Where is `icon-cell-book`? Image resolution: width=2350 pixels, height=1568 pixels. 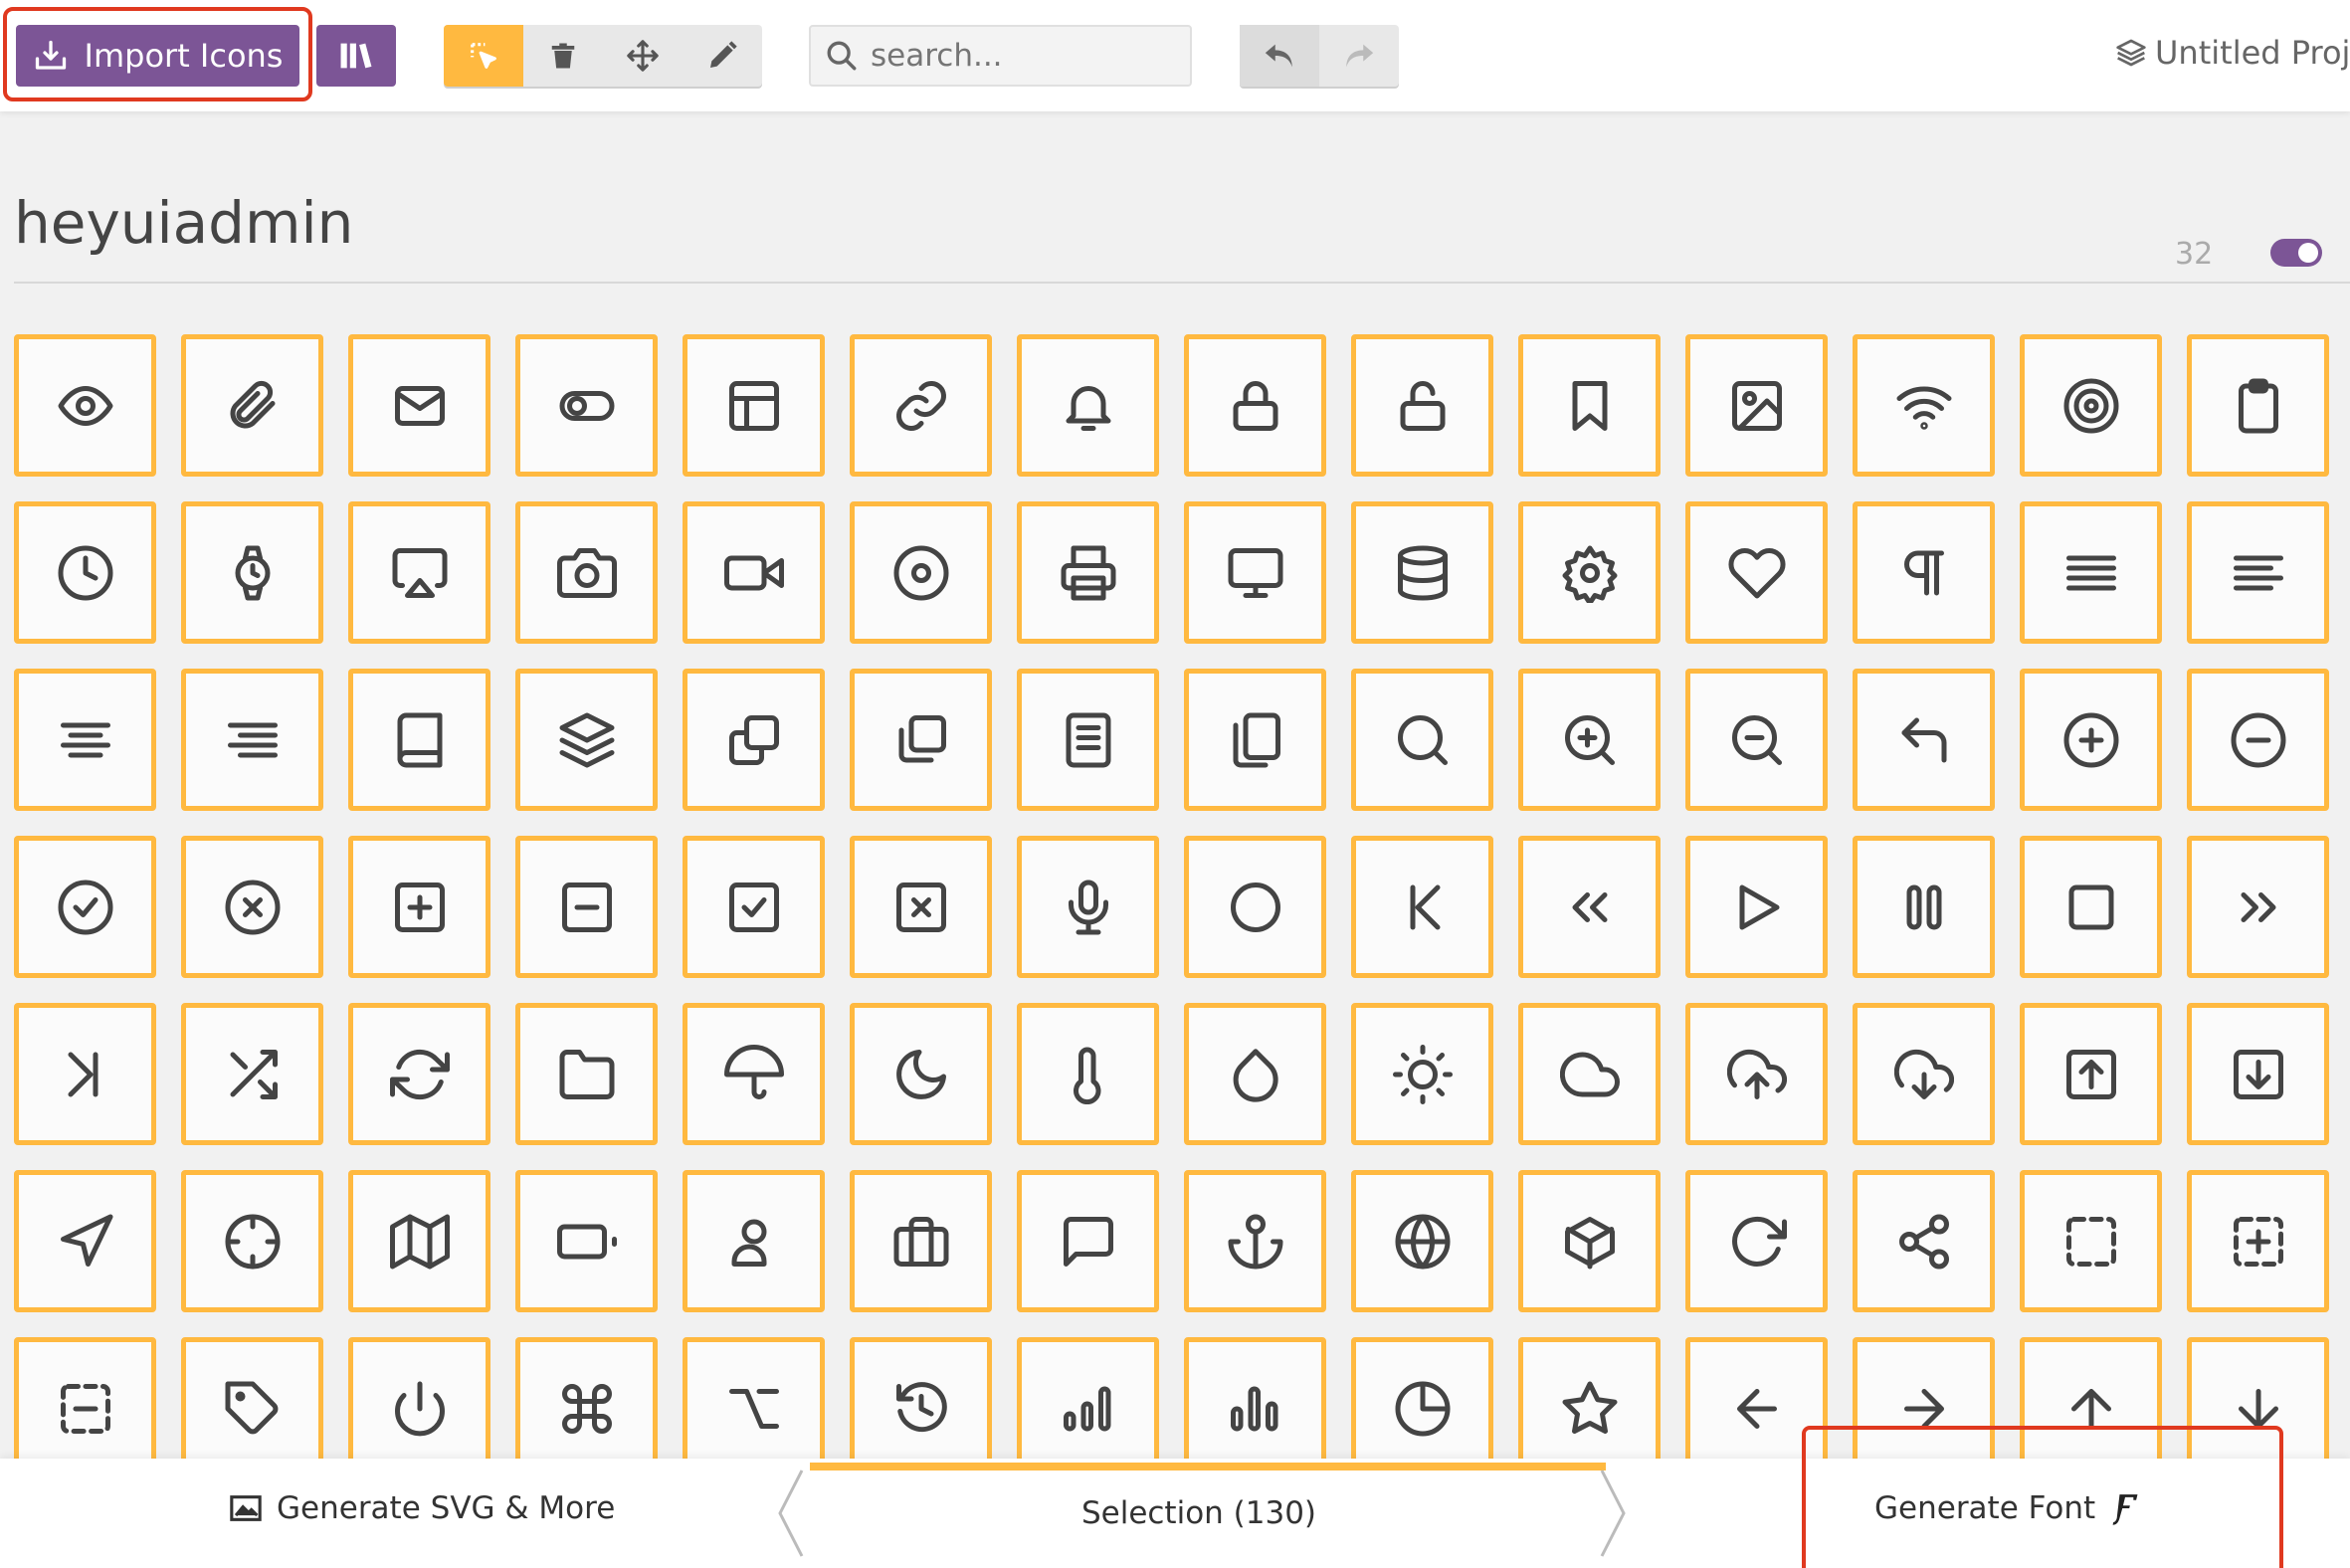
icon-cell-book is located at coordinates (419, 740).